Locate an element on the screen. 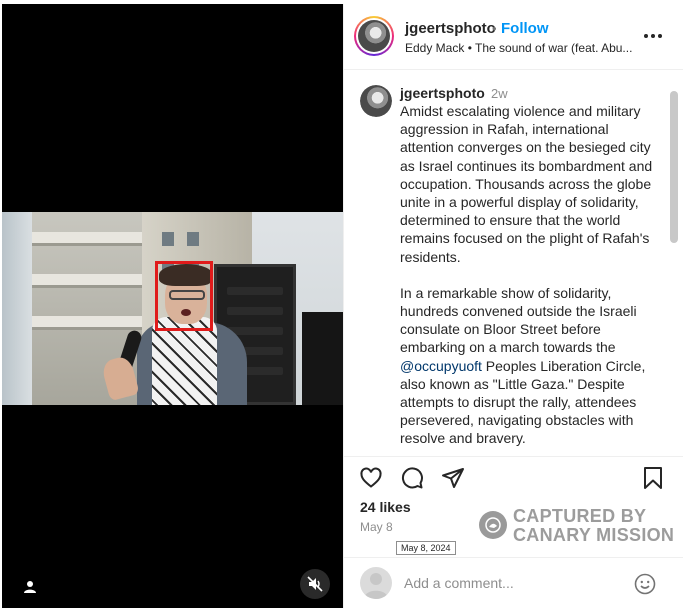  send-icon is located at coordinates (453, 478).